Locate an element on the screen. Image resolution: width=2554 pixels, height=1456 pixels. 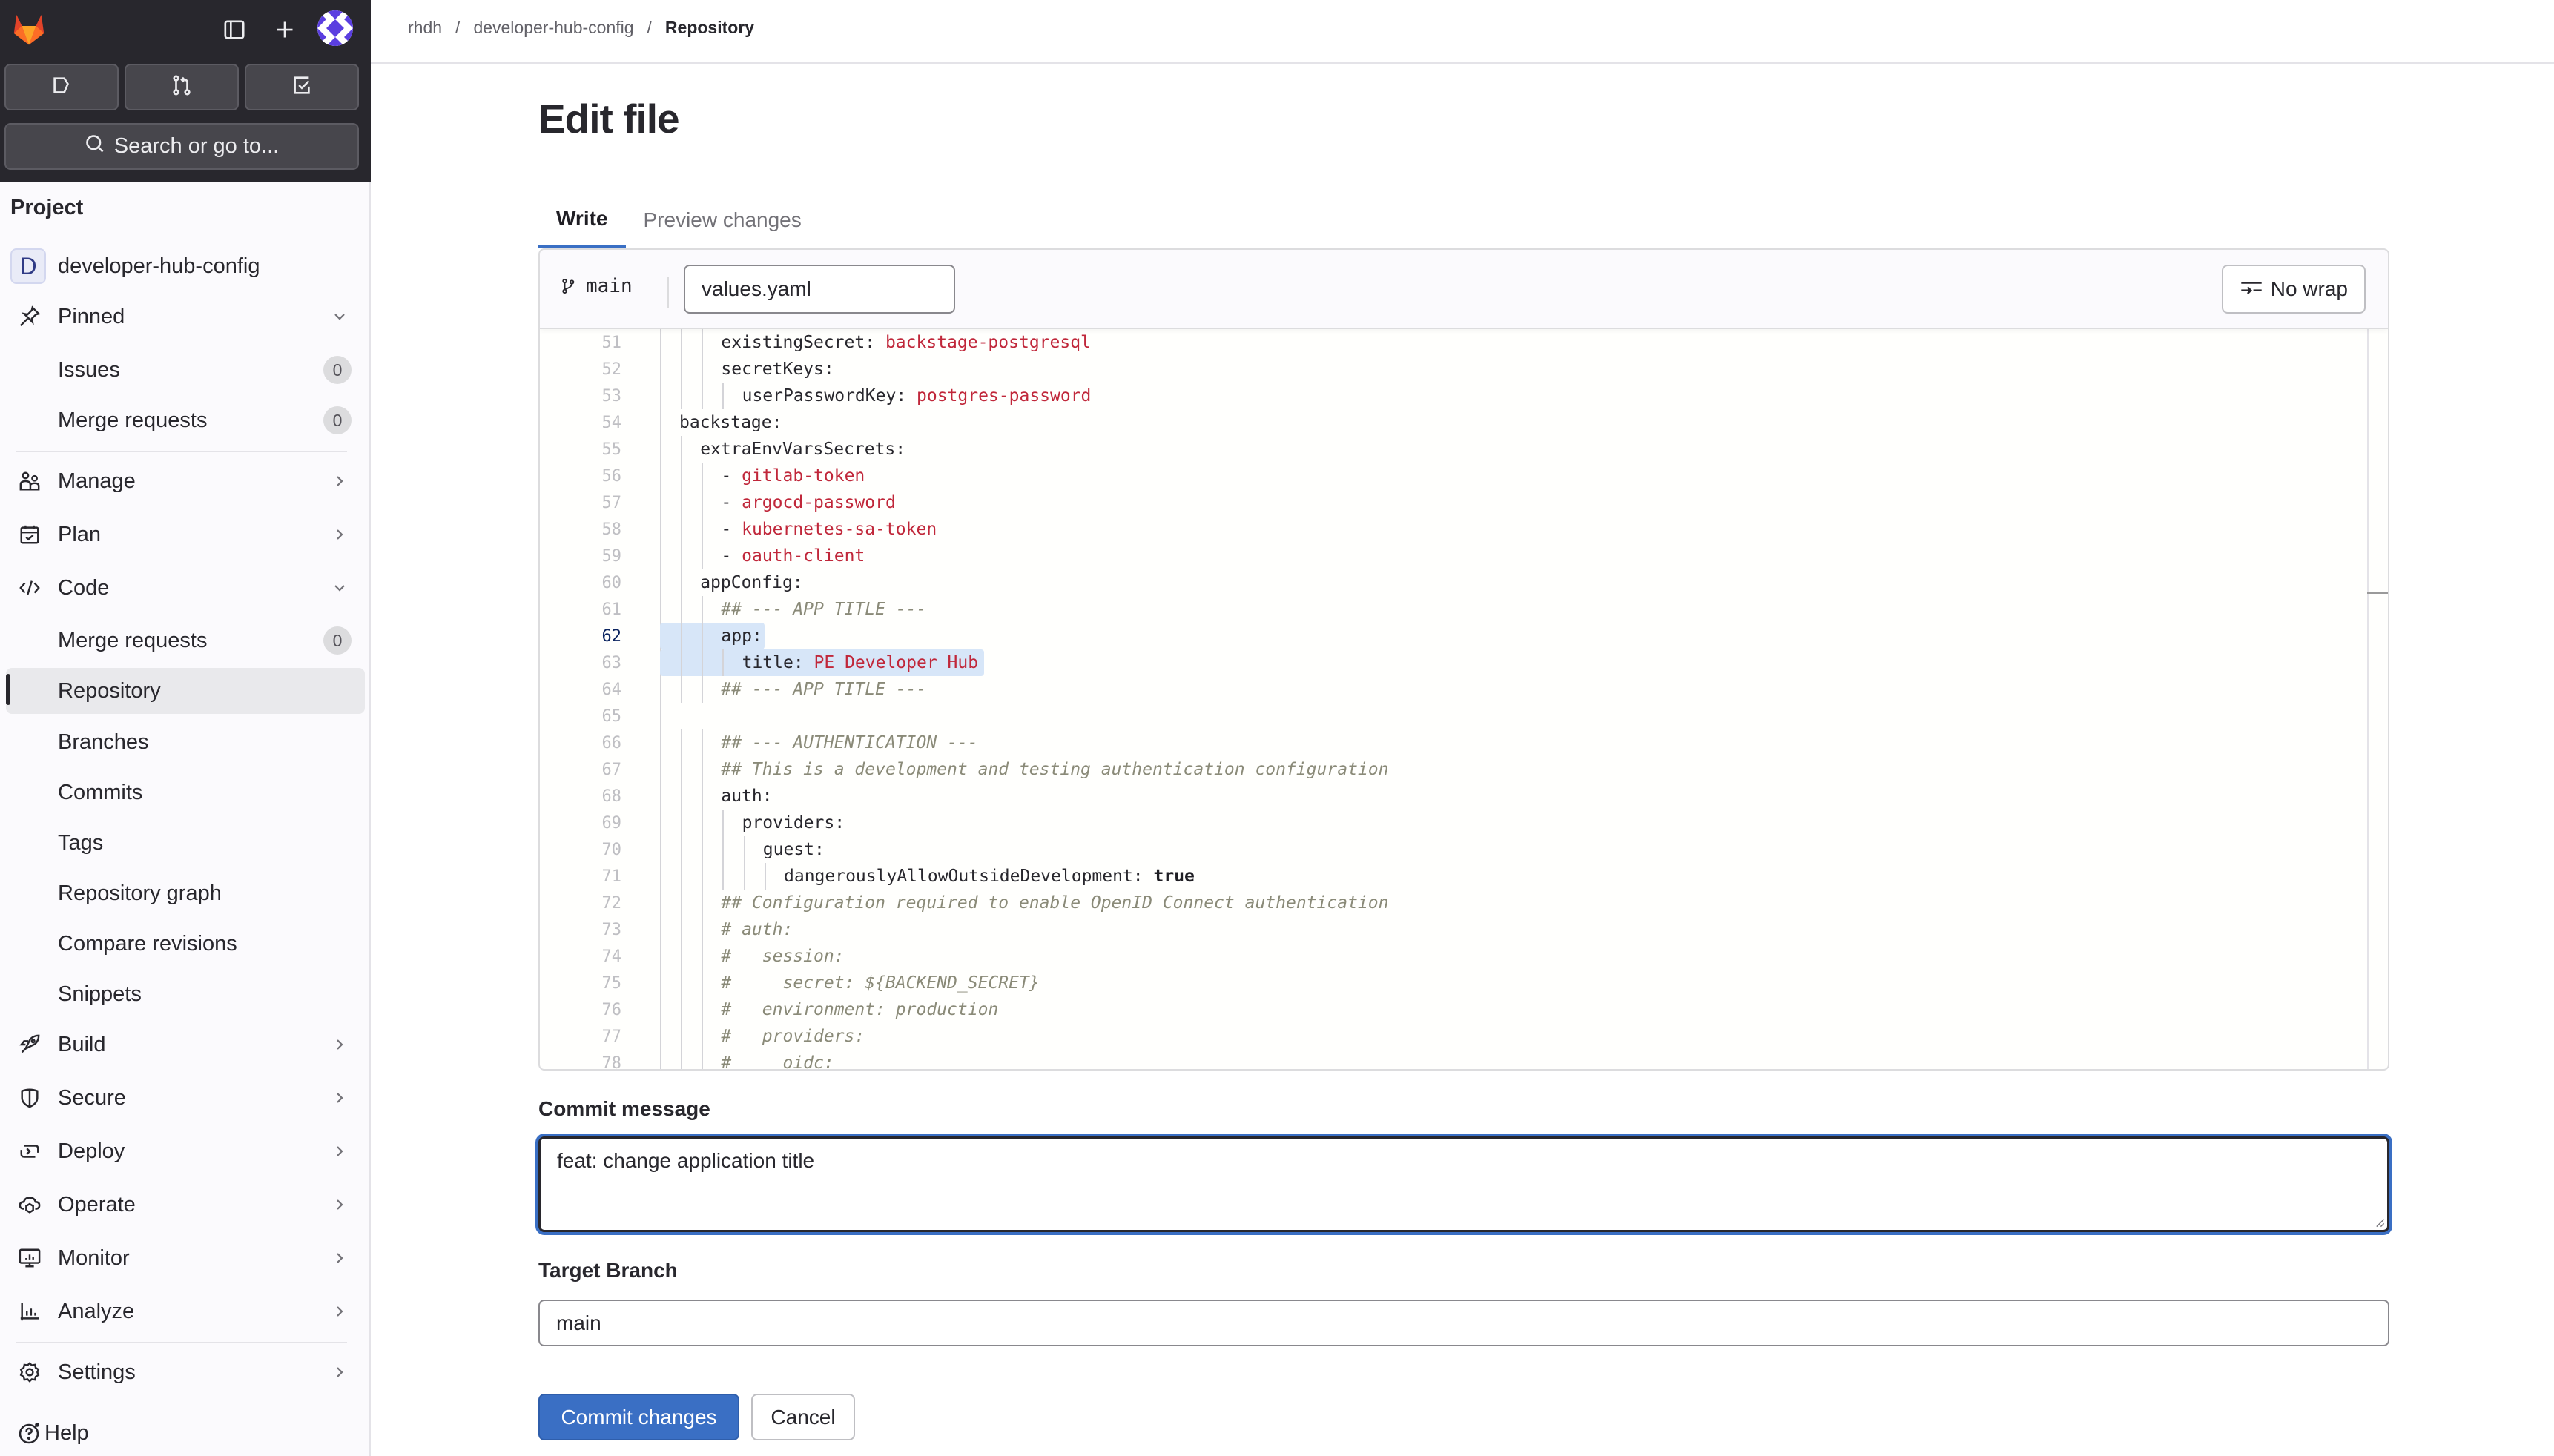
sidebar-item-commits: Commits is located at coordinates (186, 793).